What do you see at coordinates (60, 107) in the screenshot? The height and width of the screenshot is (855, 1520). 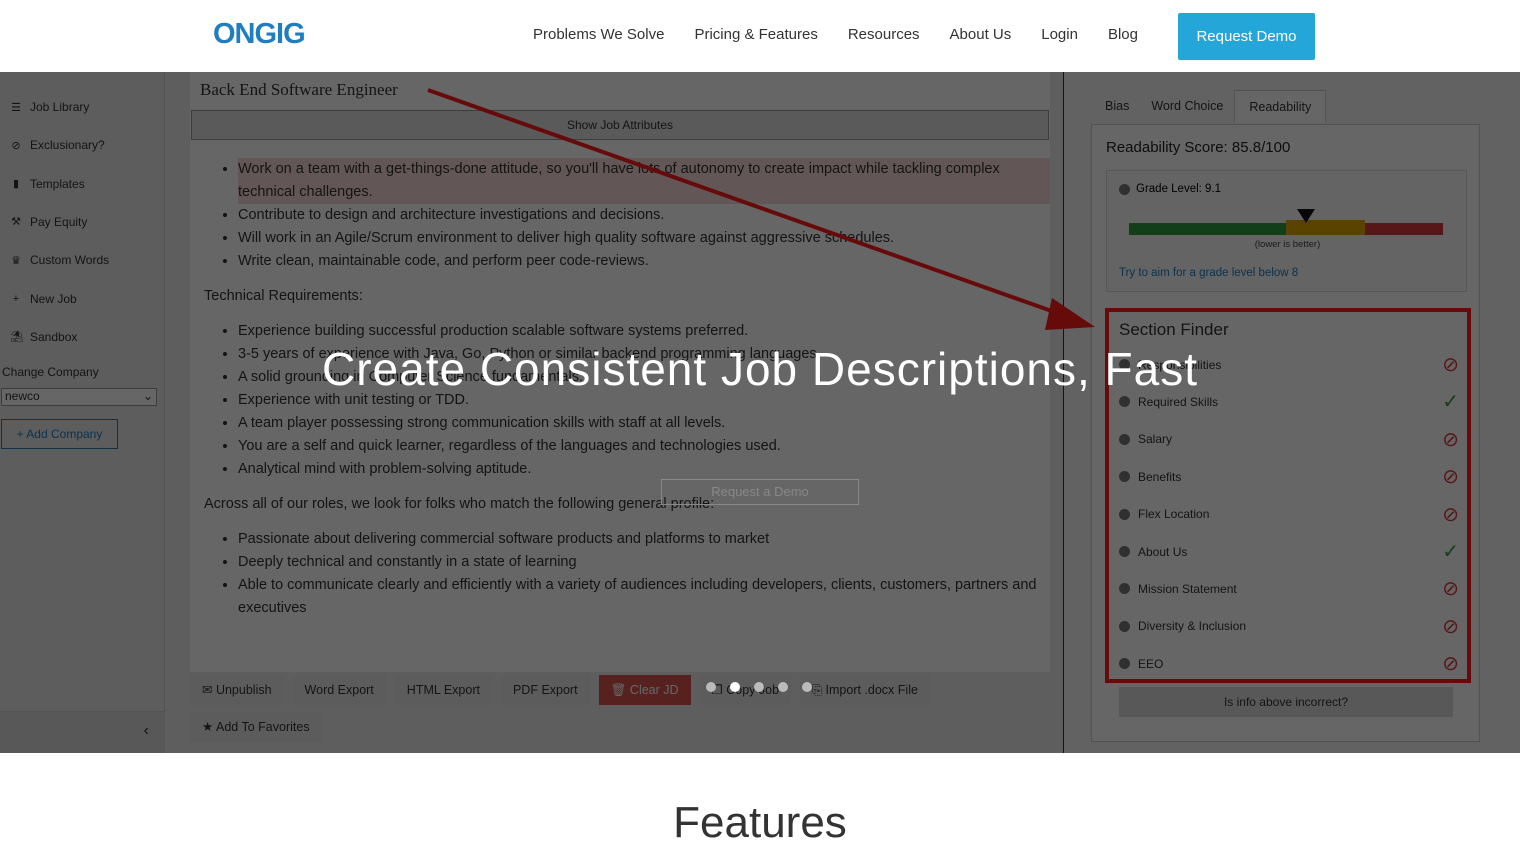 I see `sidebar-item-label: Job Library` at bounding box center [60, 107].